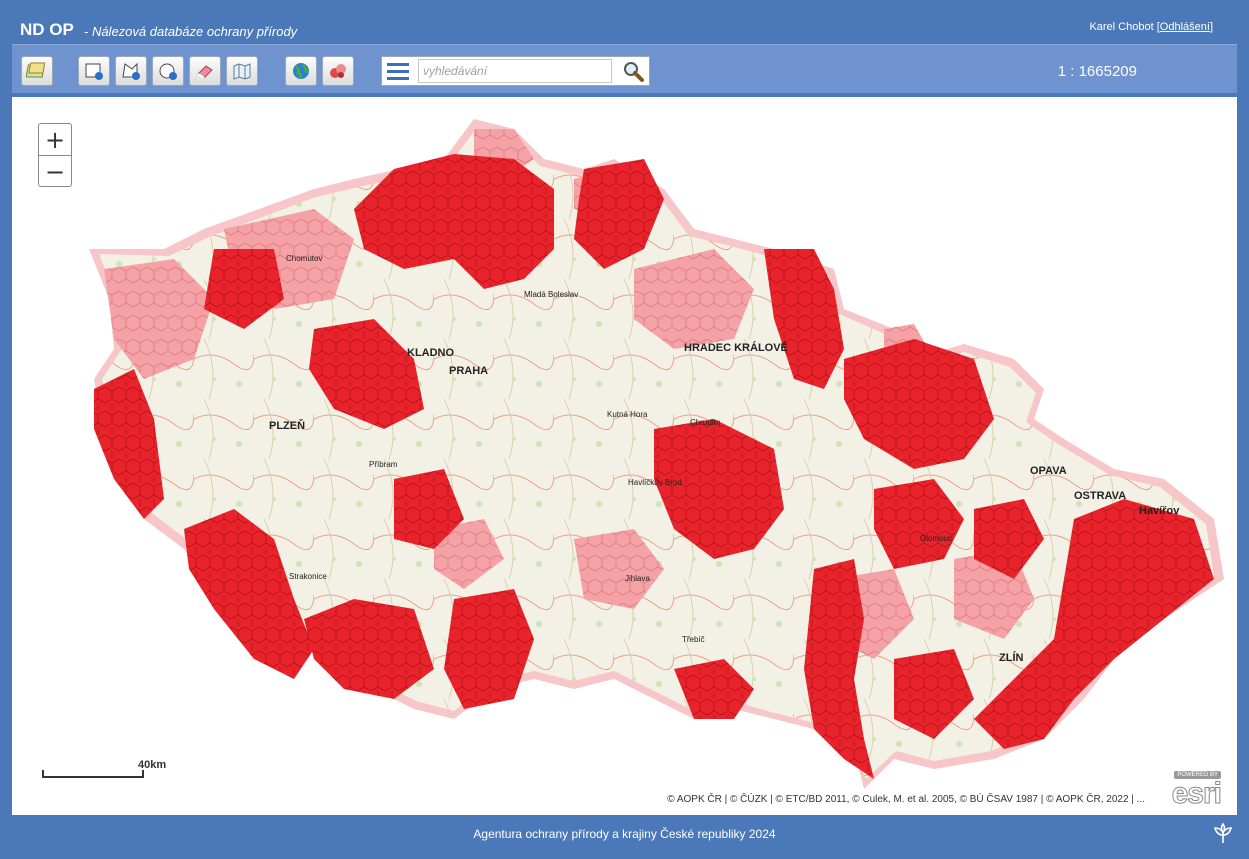 The image size is (1249, 859). What do you see at coordinates (551, 294) in the screenshot?
I see `city-label: Mladá Boleslav` at bounding box center [551, 294].